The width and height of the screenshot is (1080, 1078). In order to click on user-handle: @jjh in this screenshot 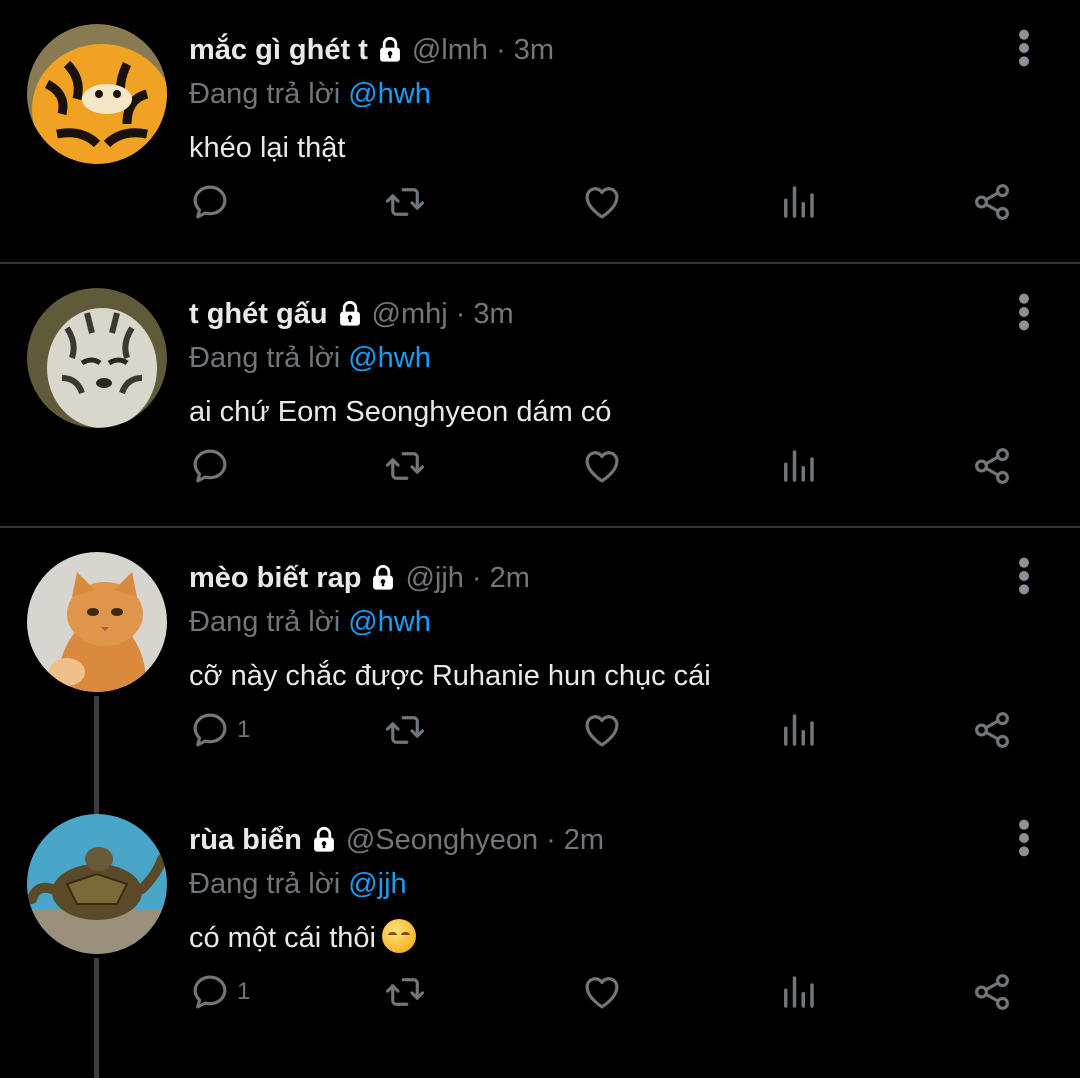, I will do `click(434, 578)`.